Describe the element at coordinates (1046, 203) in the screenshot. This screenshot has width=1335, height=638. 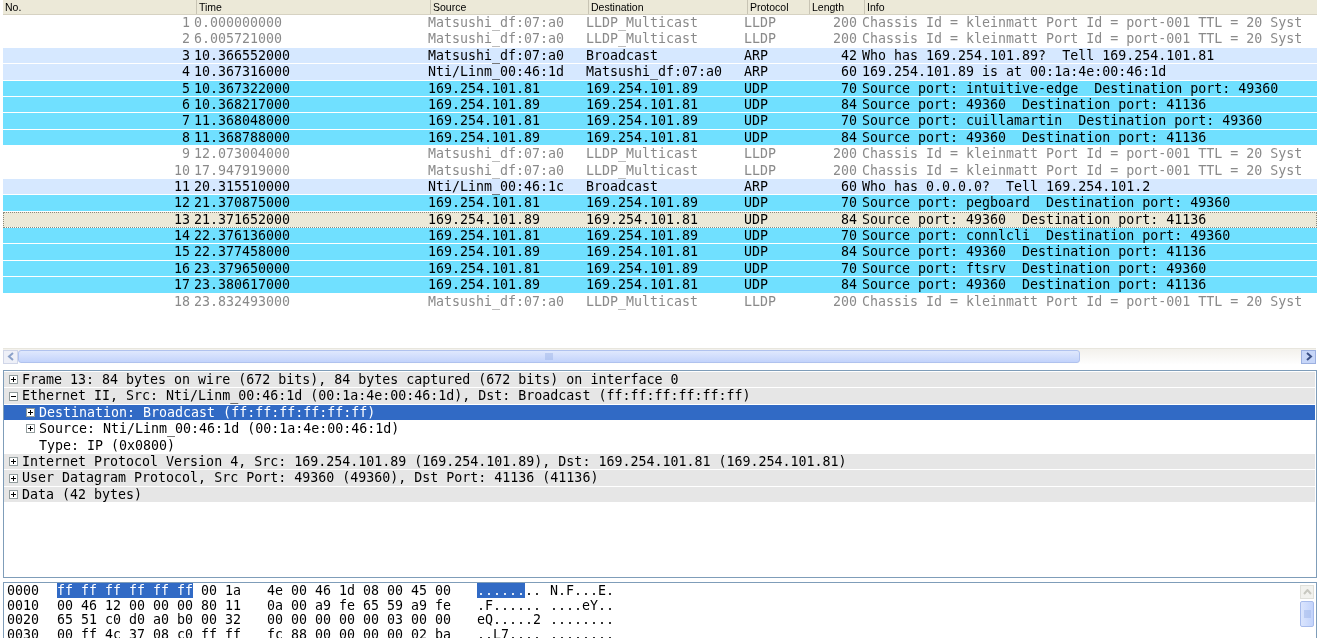
I see `table-cell-text: Source port: pegboard Destination port: 49360` at that location.